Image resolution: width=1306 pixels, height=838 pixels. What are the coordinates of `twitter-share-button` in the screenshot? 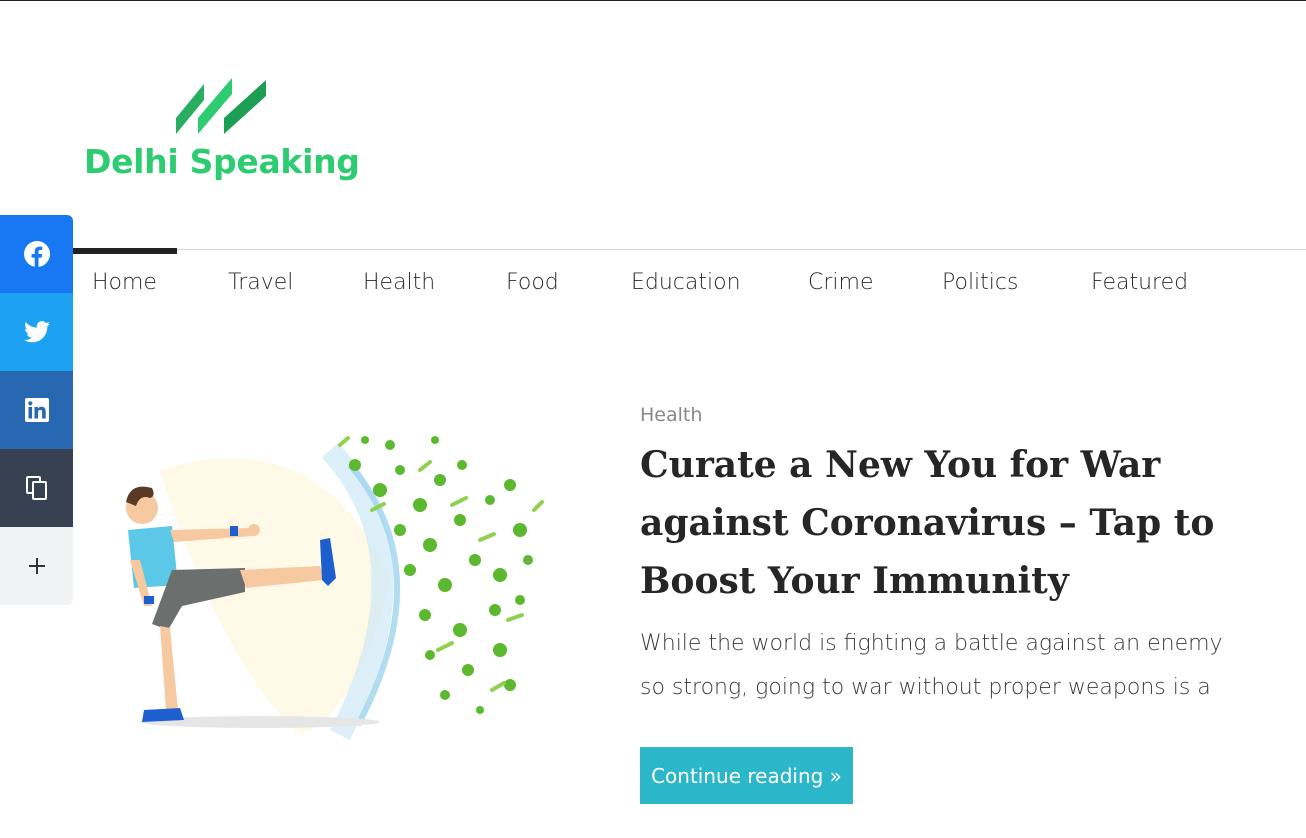 It's located at (36, 332).